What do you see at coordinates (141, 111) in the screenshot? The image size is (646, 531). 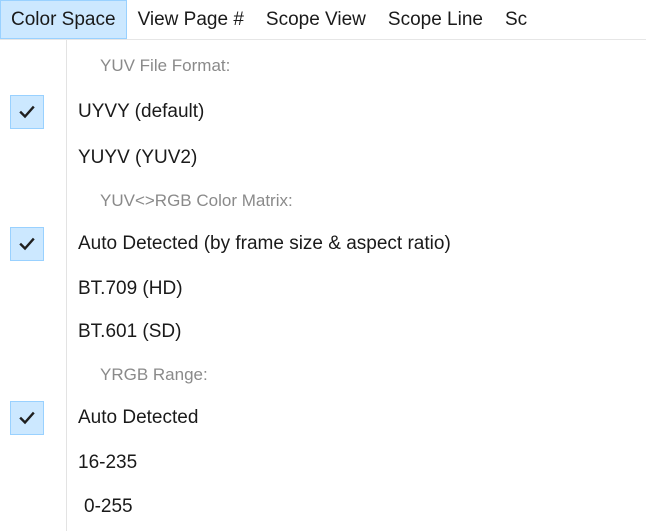 I see `option-label: UYVY (default)` at bounding box center [141, 111].